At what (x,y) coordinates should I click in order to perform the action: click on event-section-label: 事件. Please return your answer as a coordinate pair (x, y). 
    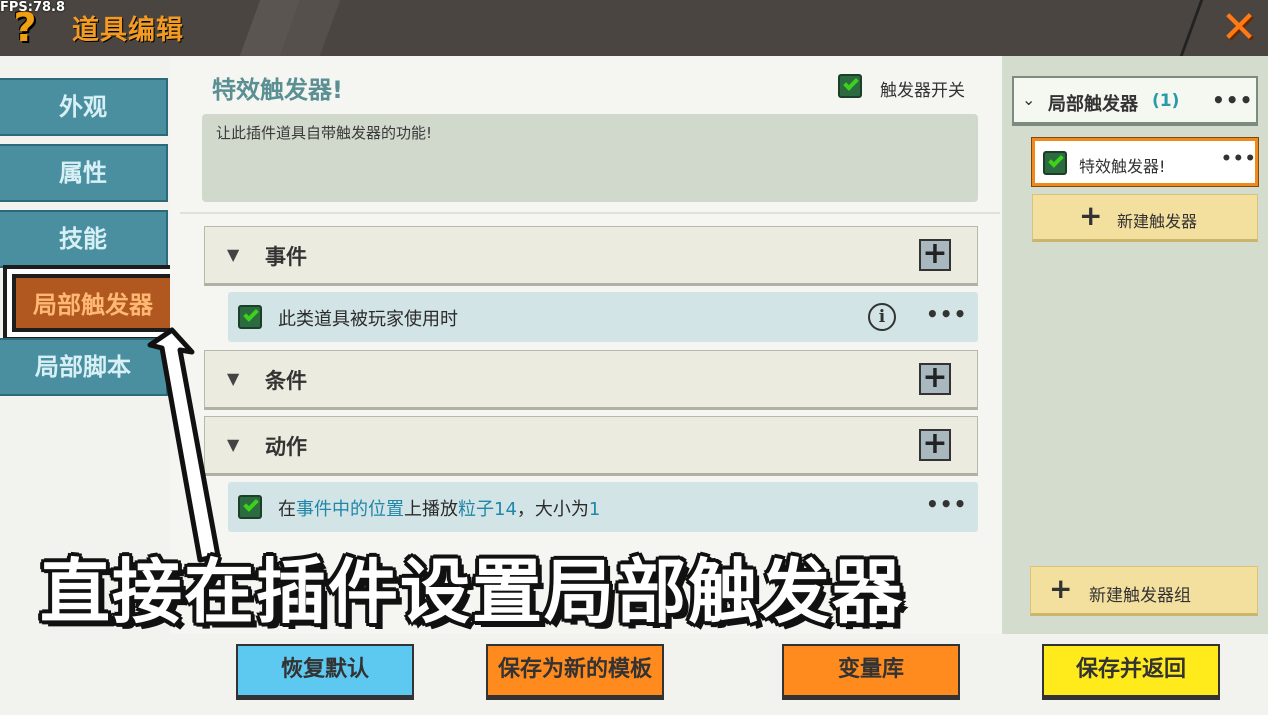
    Looking at the image, I should click on (286, 257).